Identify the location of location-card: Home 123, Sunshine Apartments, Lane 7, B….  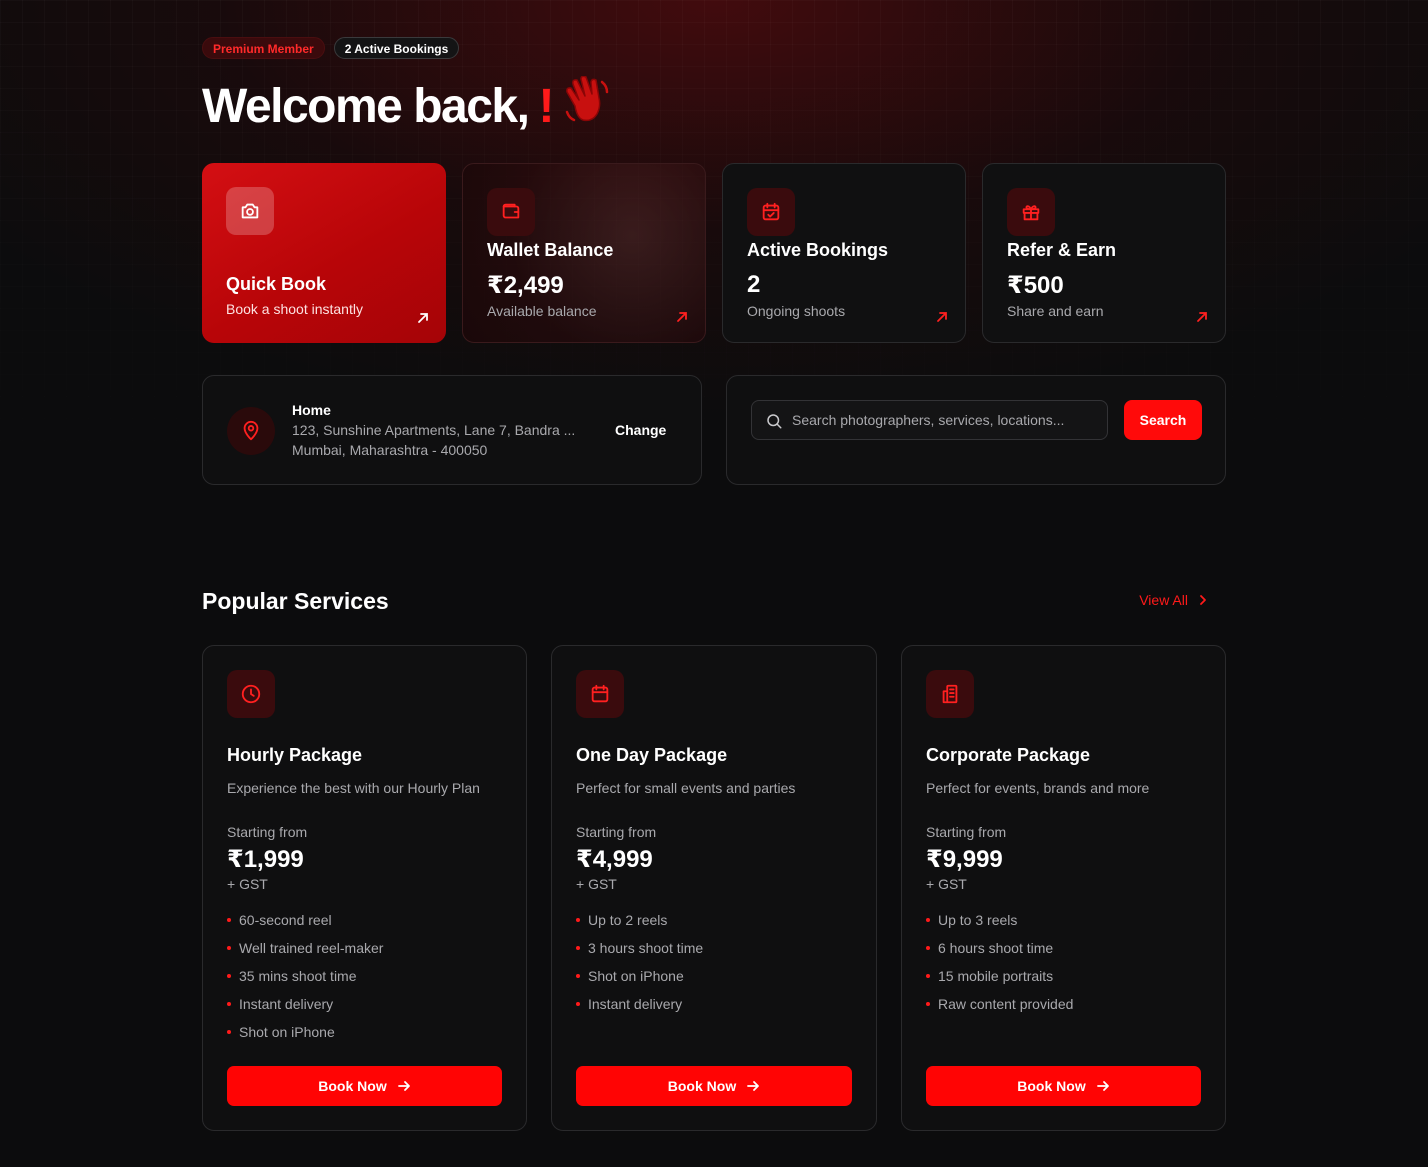
(452, 430).